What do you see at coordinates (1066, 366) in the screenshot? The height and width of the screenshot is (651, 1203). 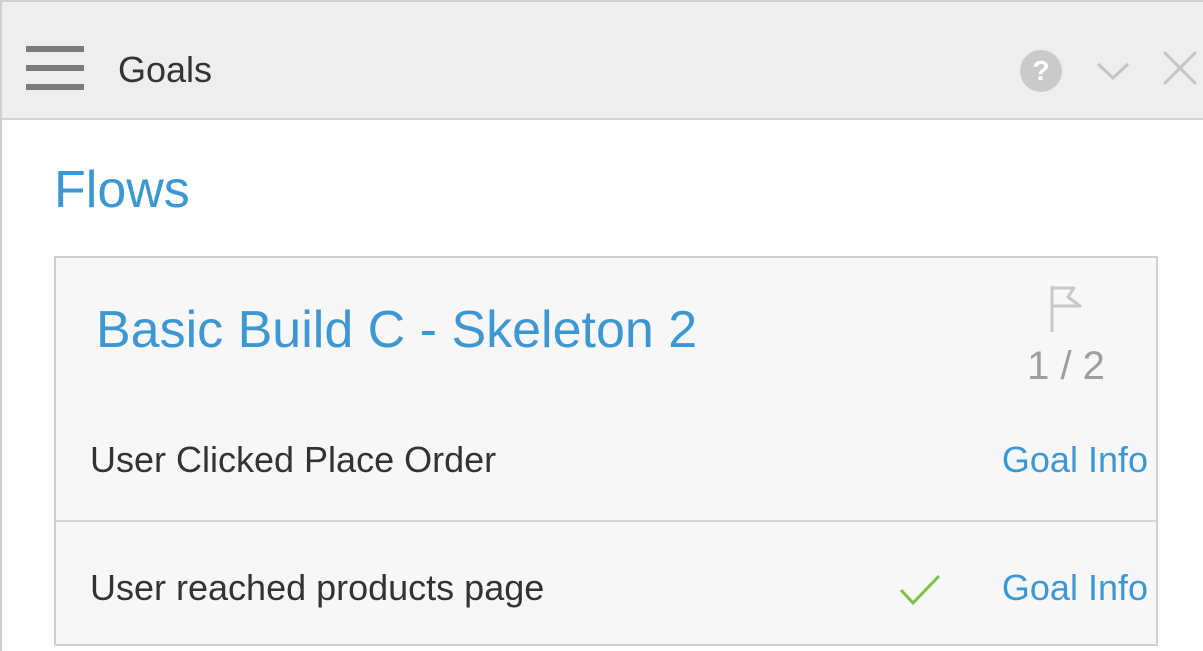 I see `flow-progress: 1 / 2` at bounding box center [1066, 366].